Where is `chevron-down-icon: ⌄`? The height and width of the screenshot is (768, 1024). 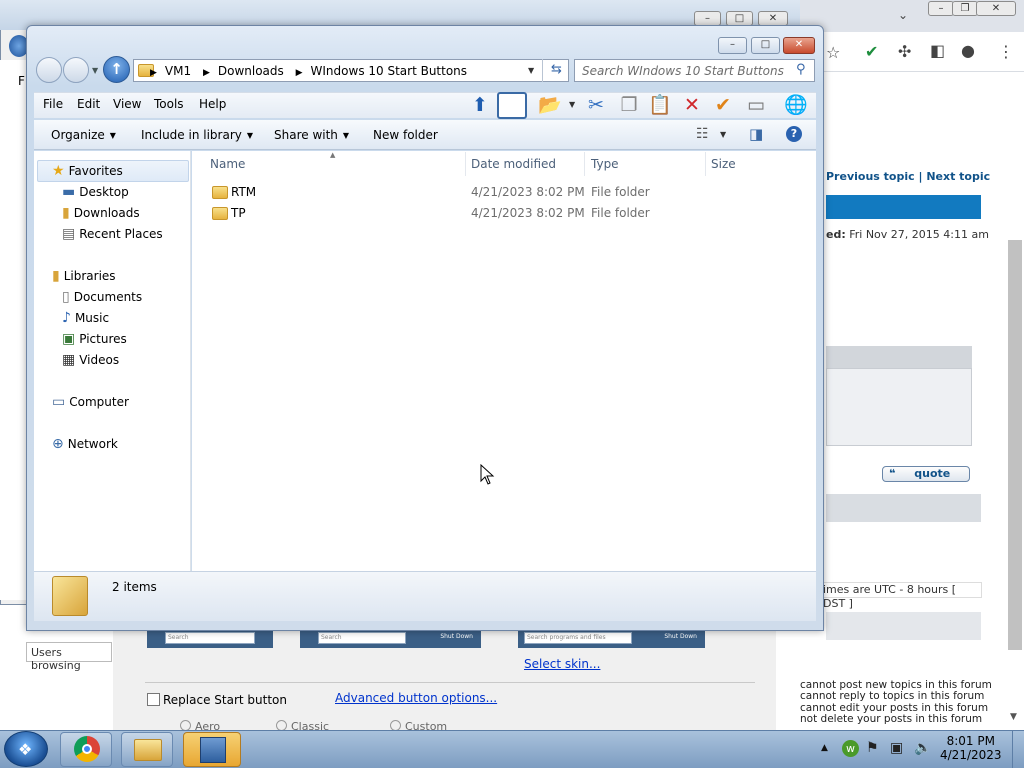
chevron-down-icon: ⌄ is located at coordinates (903, 15).